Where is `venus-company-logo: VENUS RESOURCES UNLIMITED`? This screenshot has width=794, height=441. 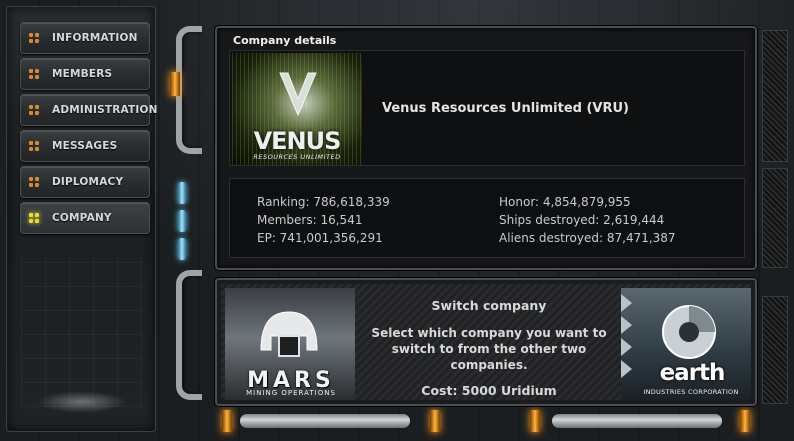
venus-company-logo: VENUS RESOURCES UNLIMITED is located at coordinates (297, 109).